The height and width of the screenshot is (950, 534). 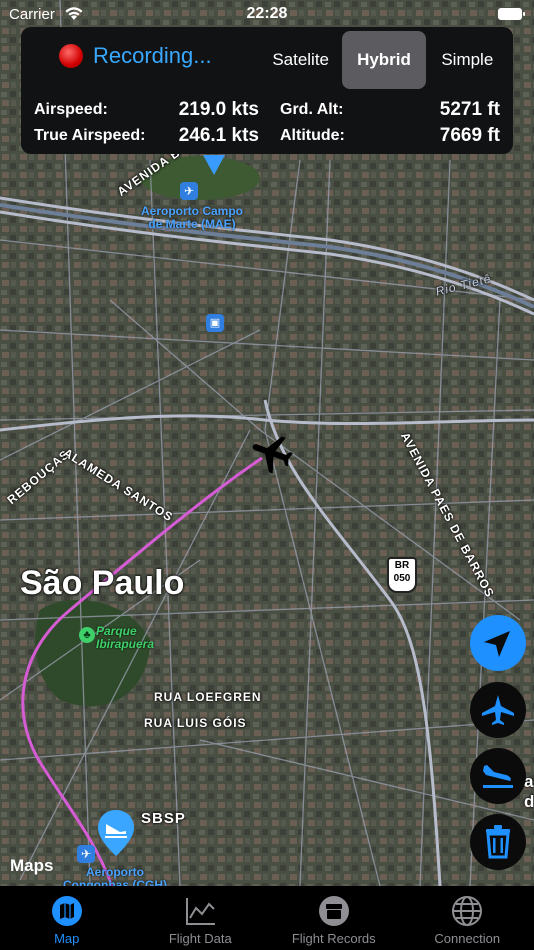 What do you see at coordinates (87, 635) in the screenshot?
I see `park-icon: ♣` at bounding box center [87, 635].